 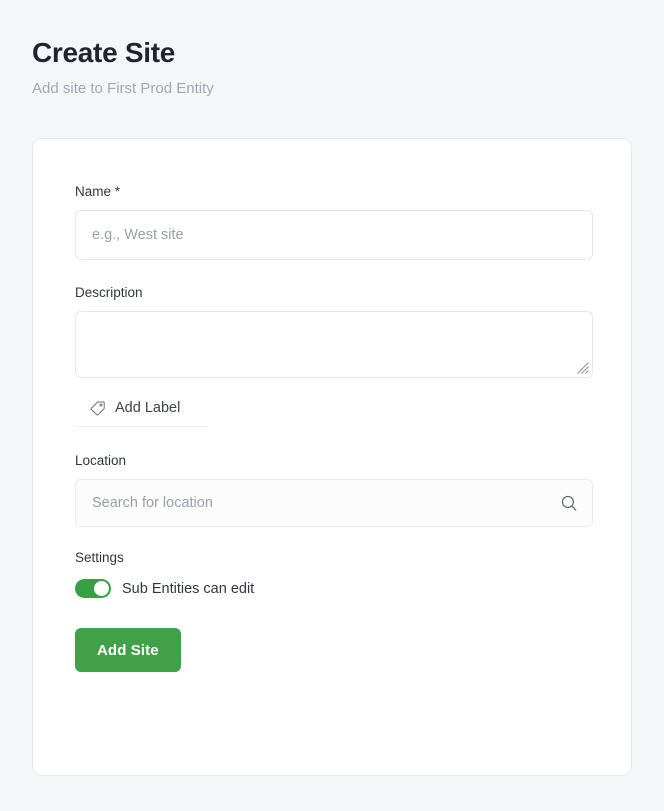 What do you see at coordinates (128, 650) in the screenshot?
I see `add-site-button: Add Site` at bounding box center [128, 650].